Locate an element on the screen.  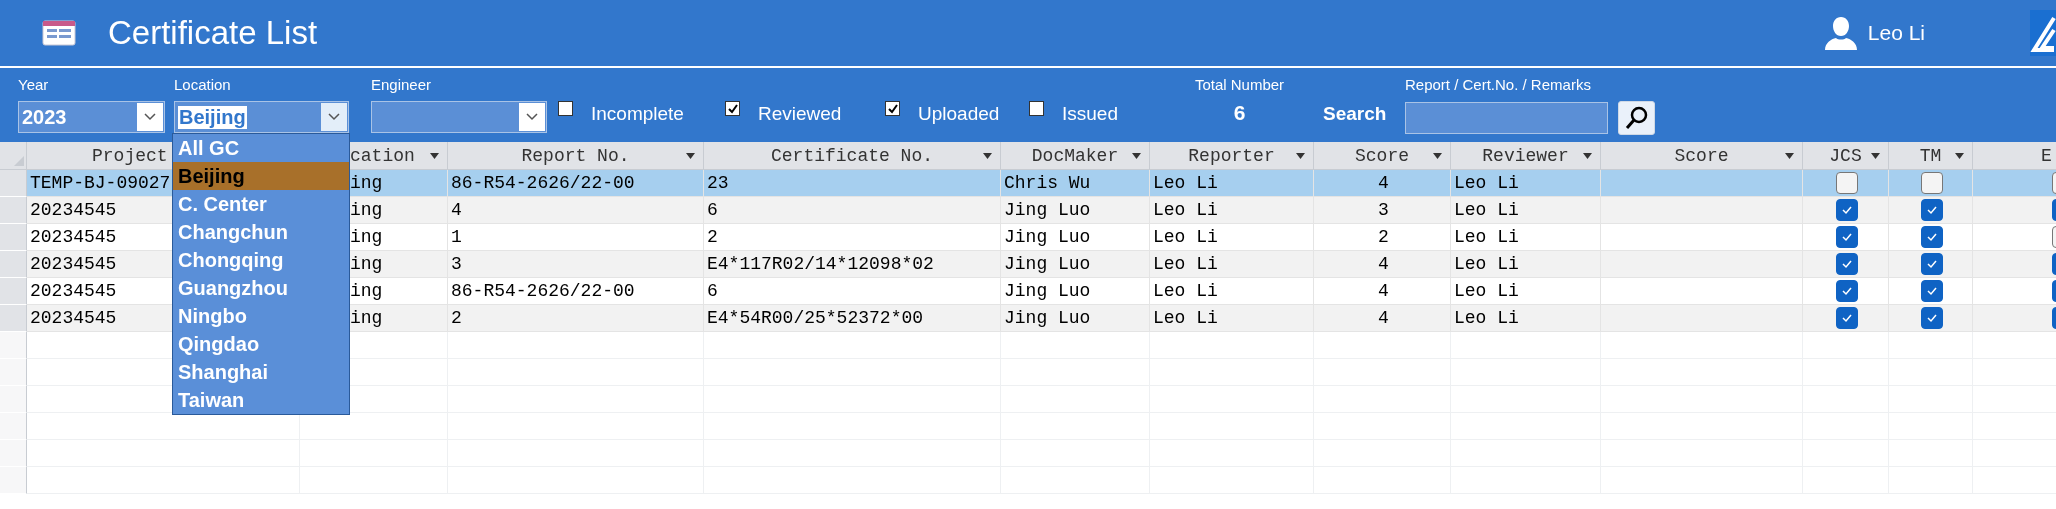
field-label: Year is located at coordinates (34, 85).